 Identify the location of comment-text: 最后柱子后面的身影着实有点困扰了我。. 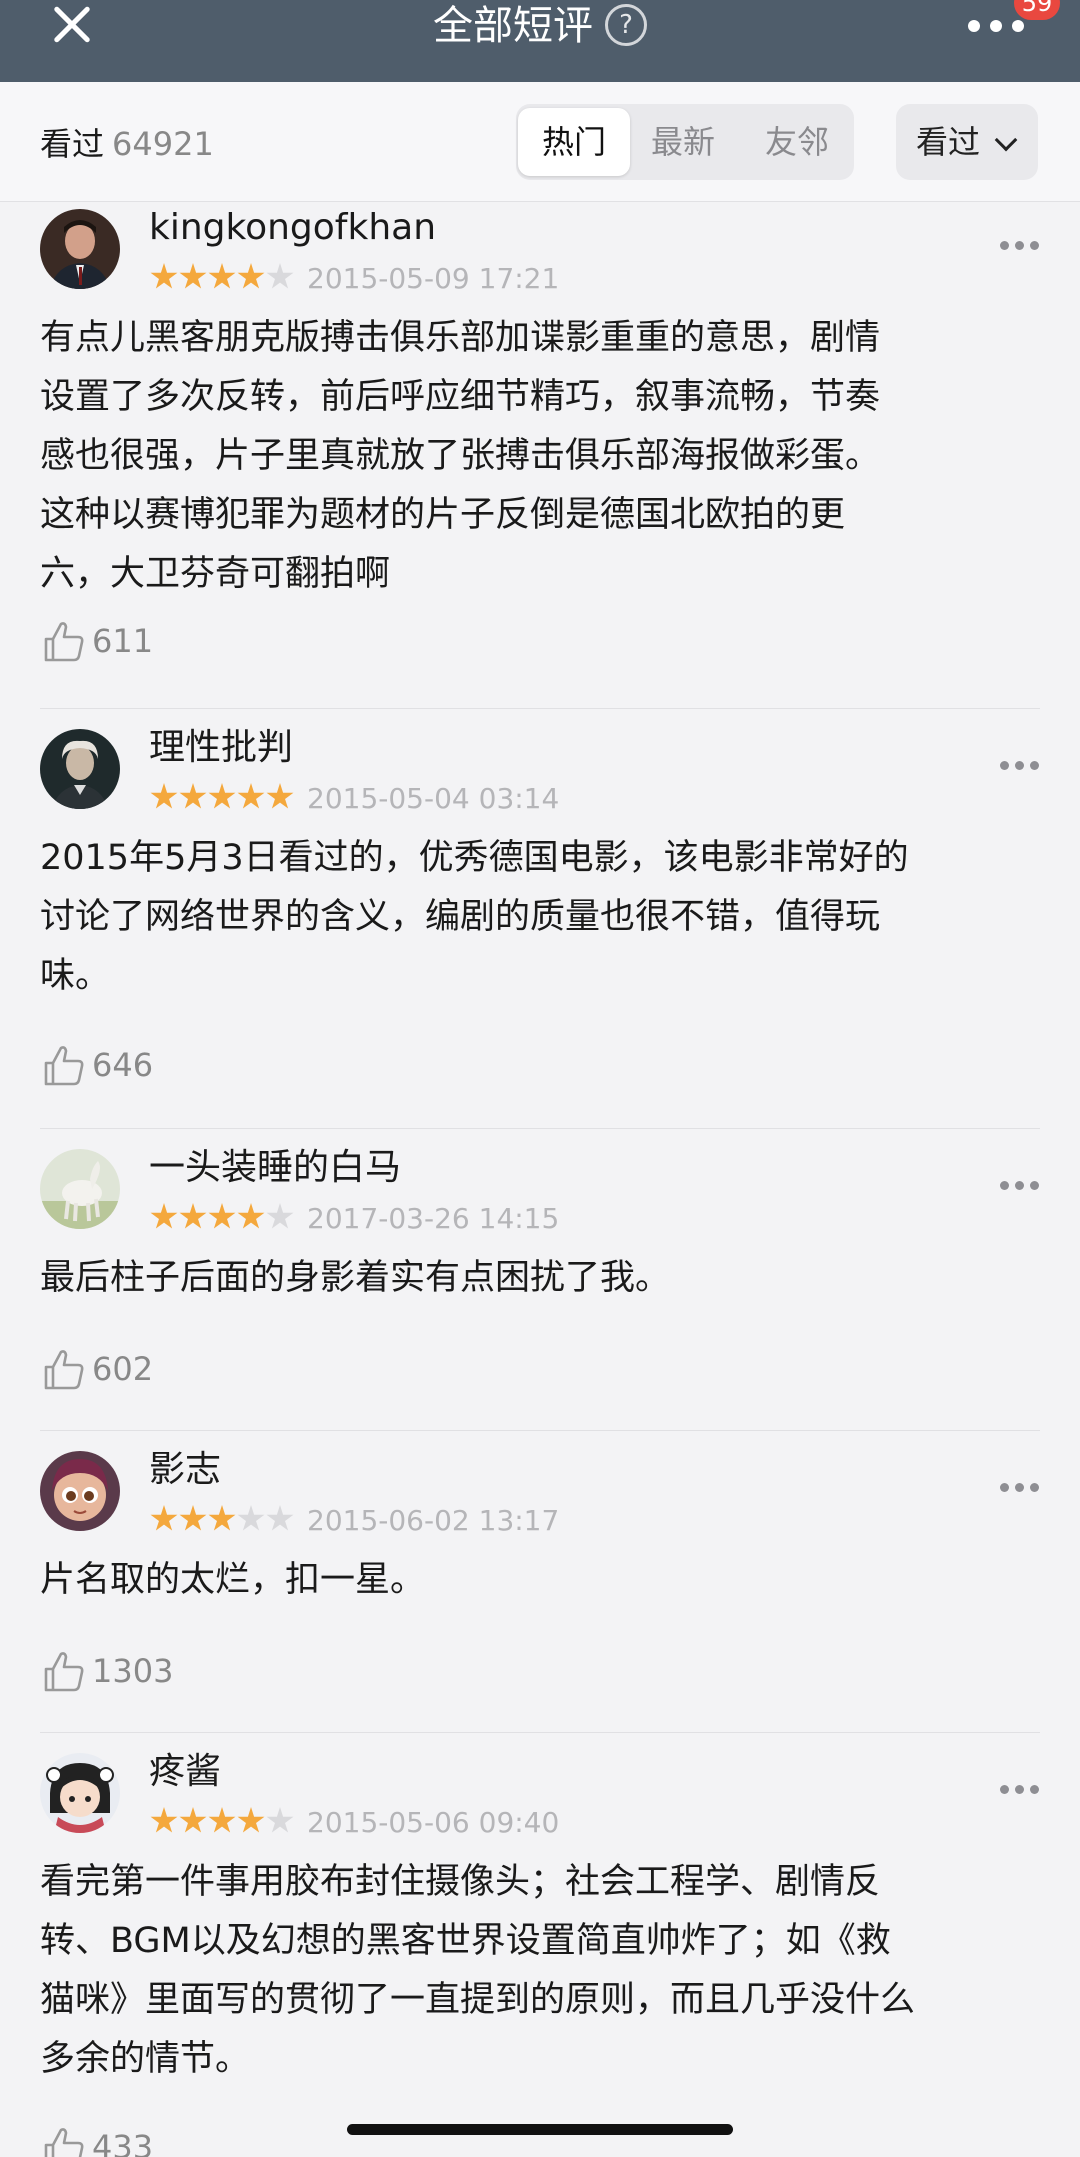
(540, 1278).